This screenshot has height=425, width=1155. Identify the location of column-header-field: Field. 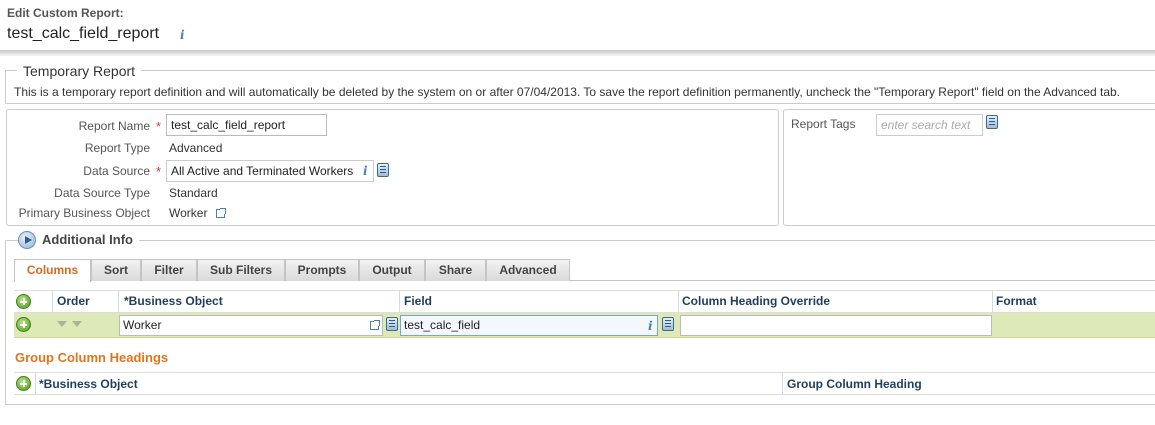
(418, 301).